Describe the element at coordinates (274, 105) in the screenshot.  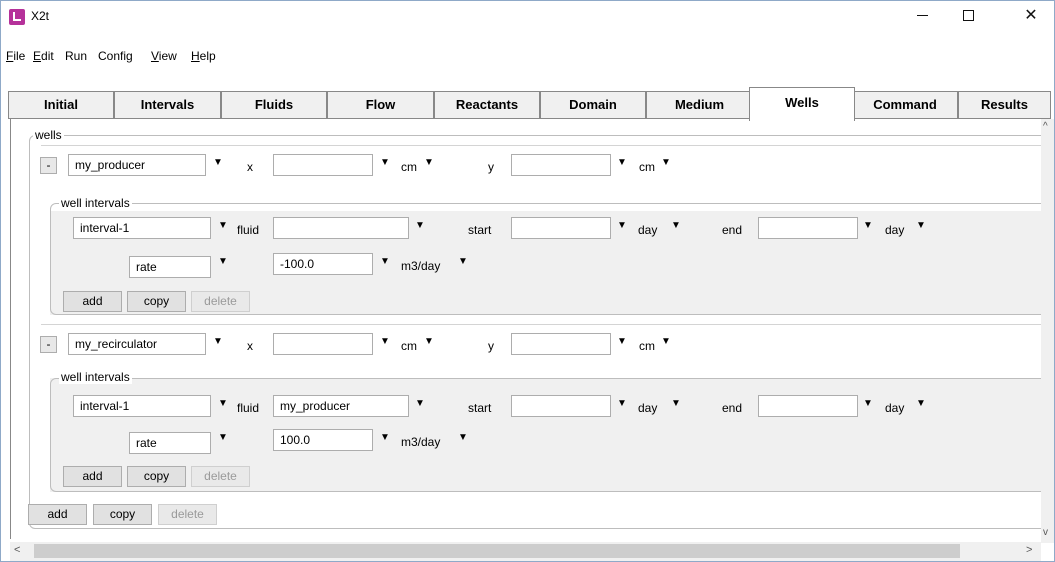
I see `tab-fluids: Fluids` at that location.